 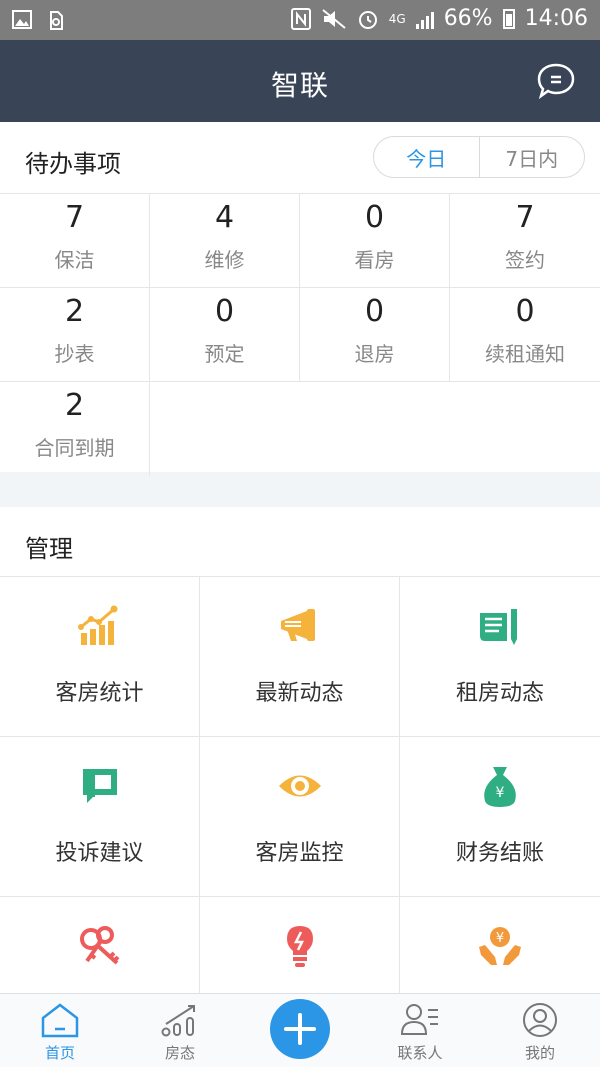 I want to click on alarm-icon, so click(x=367, y=19).